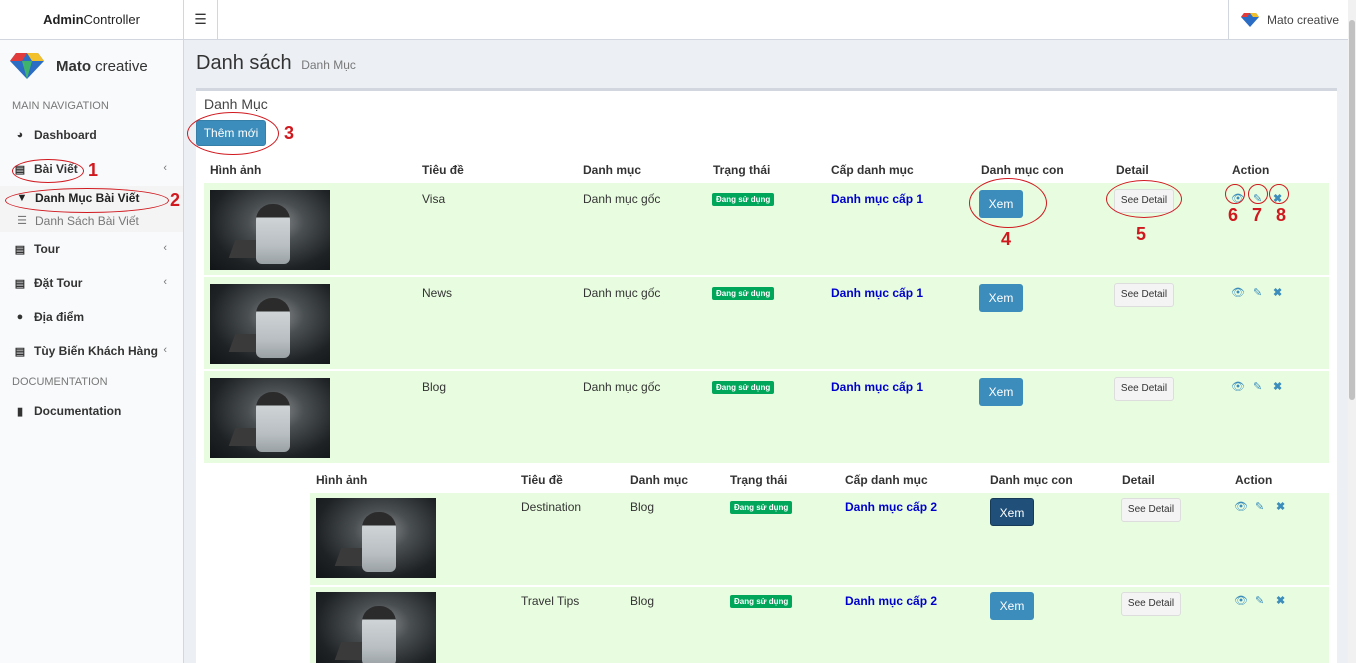  Describe the element at coordinates (678, 20) in the screenshot. I see `top-navbar: AdminController ☰ Mato creative` at that location.